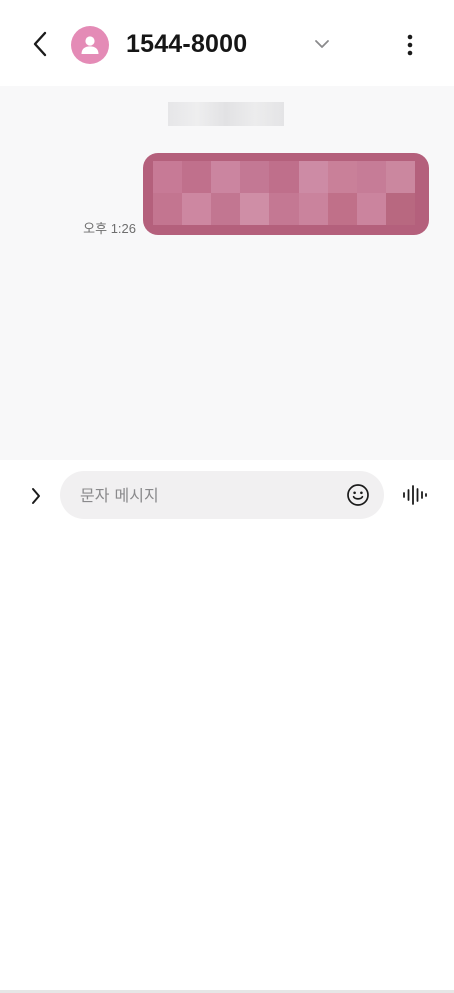 The height and width of the screenshot is (993, 454). I want to click on voice-waveform-icon, so click(415, 495).